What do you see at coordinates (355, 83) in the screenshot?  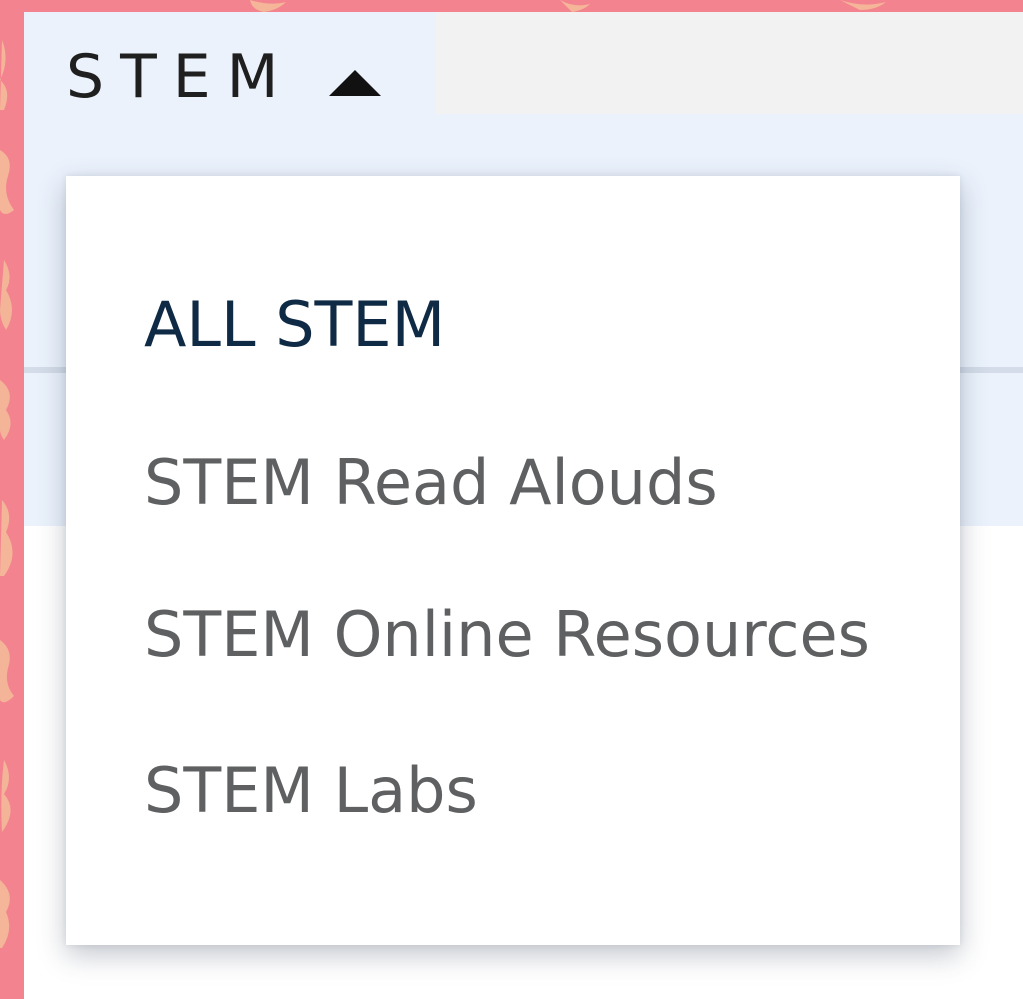 I see `caret-up-icon` at bounding box center [355, 83].